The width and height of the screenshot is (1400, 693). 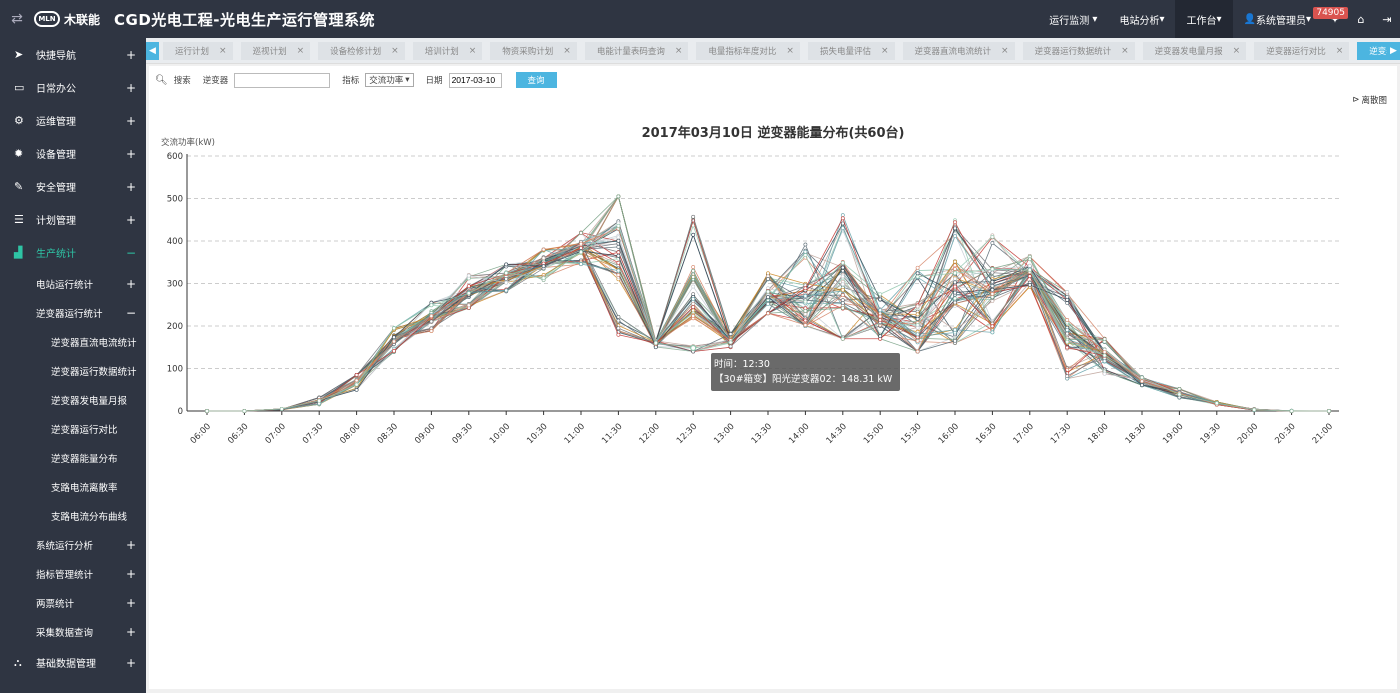 I want to click on sidebar-sub-data-query: 采集数据查询 +, so click(x=73, y=631).